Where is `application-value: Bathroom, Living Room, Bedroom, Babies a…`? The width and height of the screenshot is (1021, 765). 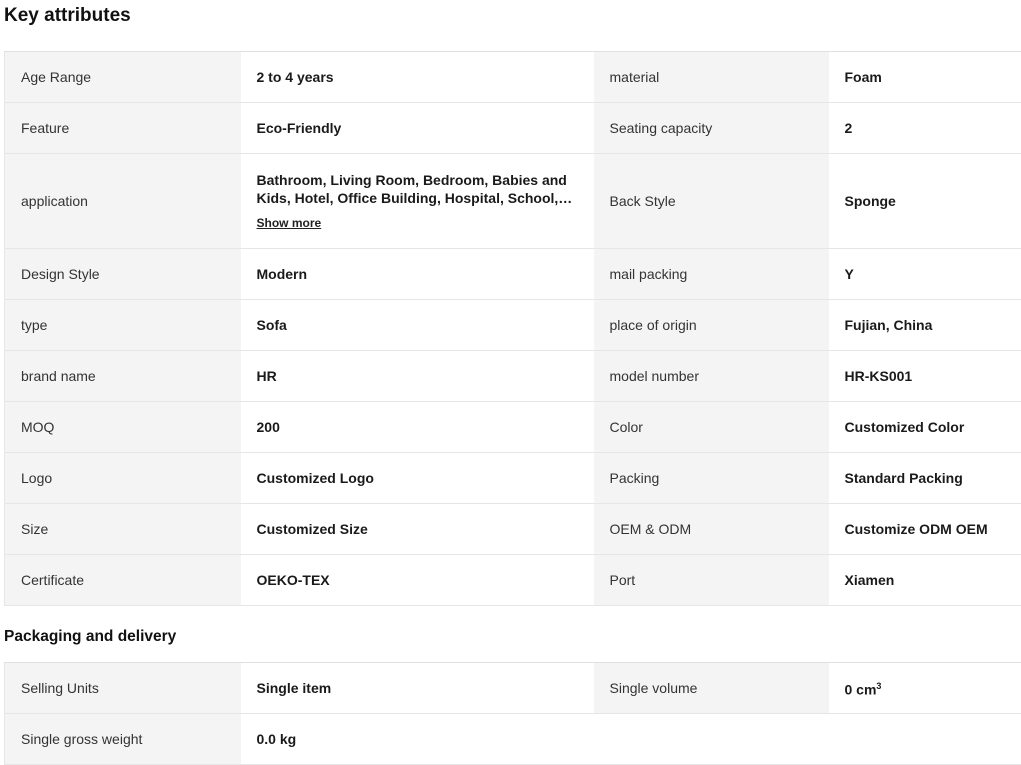 application-value: Bathroom, Living Room, Bedroom, Babies a… is located at coordinates (417, 189).